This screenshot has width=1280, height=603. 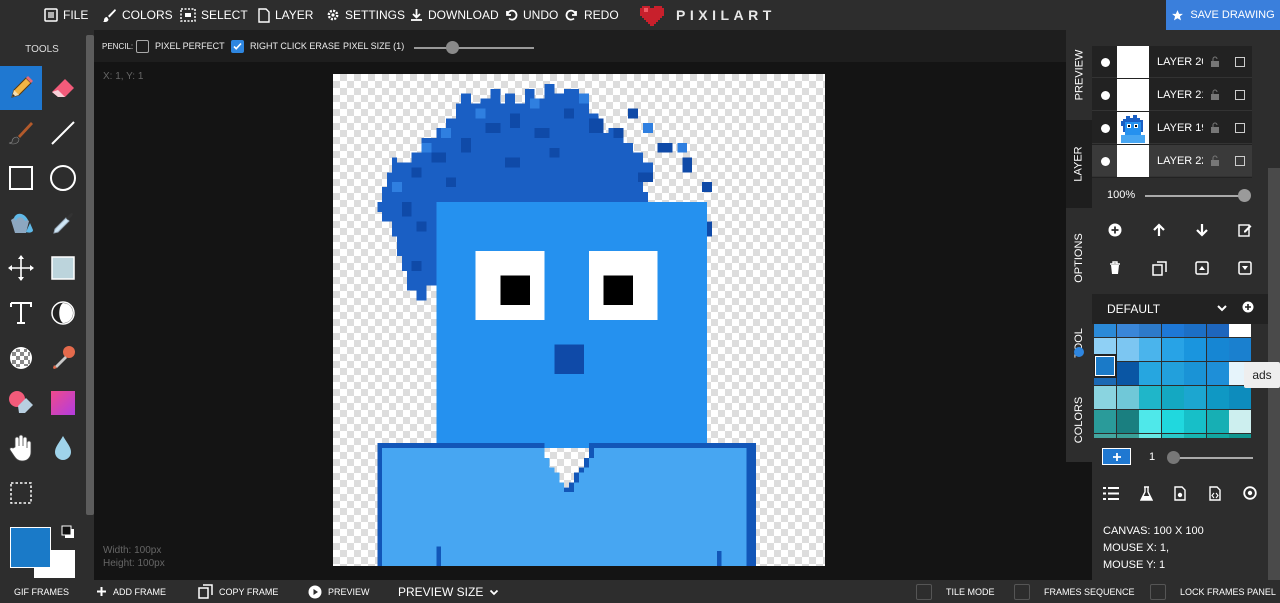 What do you see at coordinates (1158, 591) in the screenshot?
I see `lock-frames-panel-checkbox` at bounding box center [1158, 591].